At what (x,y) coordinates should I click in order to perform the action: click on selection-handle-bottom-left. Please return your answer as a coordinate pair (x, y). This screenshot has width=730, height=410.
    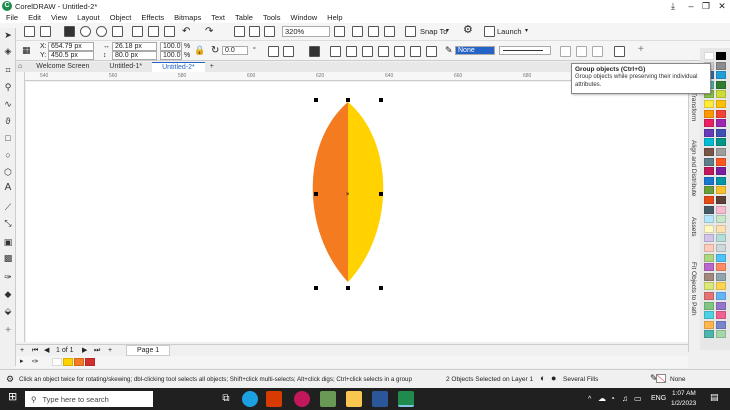
    Looking at the image, I should click on (316, 288).